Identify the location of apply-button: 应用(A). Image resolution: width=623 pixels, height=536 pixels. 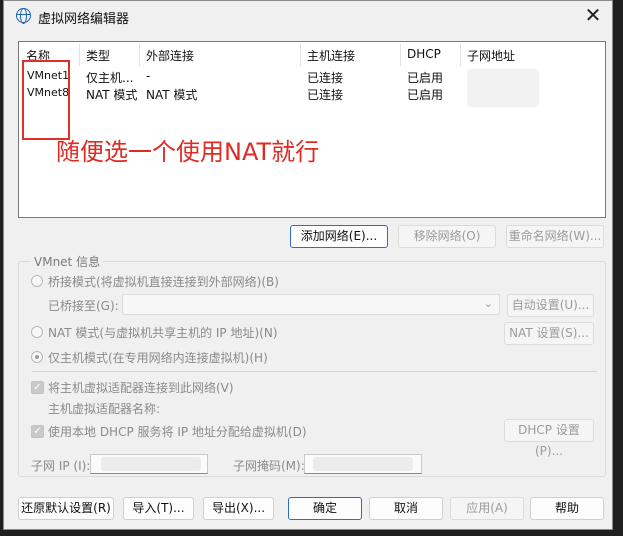
(487, 508).